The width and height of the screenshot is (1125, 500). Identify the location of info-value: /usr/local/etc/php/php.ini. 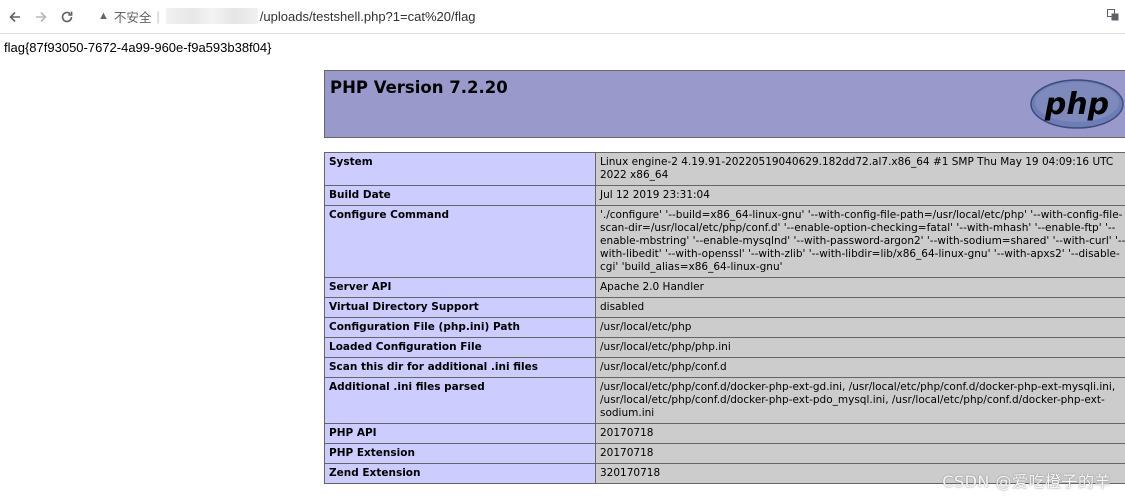
(860, 347).